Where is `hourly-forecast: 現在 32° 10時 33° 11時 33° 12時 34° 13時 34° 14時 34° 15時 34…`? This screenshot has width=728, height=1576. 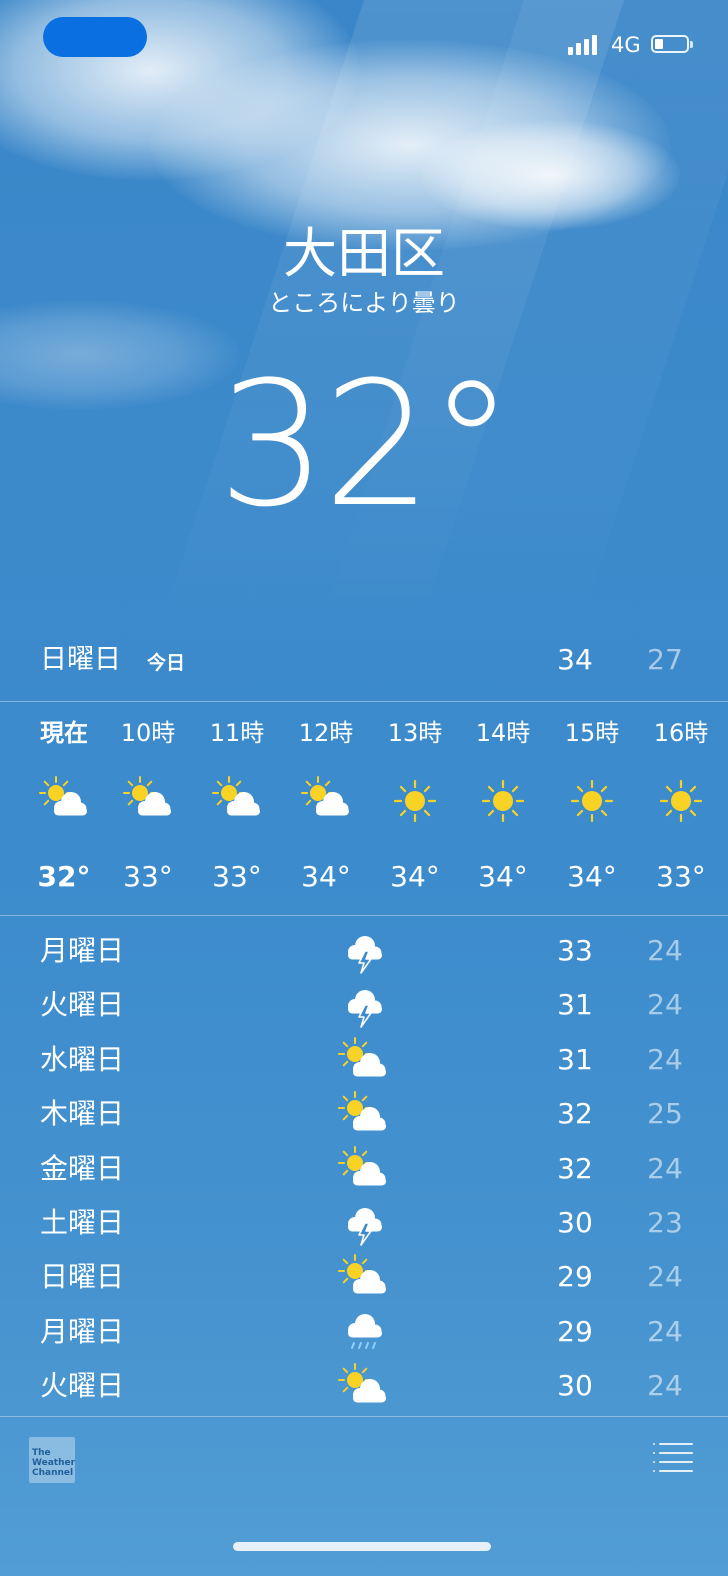
hourly-forecast: 現在 32° 10時 33° 11時 33° 12時 34° 13時 34° 14時 34° 15時 34… is located at coordinates (364, 808).